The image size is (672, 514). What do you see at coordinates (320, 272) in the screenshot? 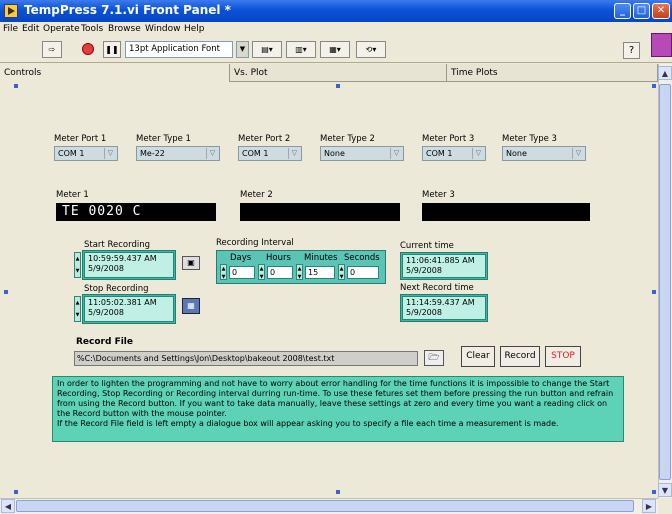
I see `minutes-input: 15` at bounding box center [320, 272].